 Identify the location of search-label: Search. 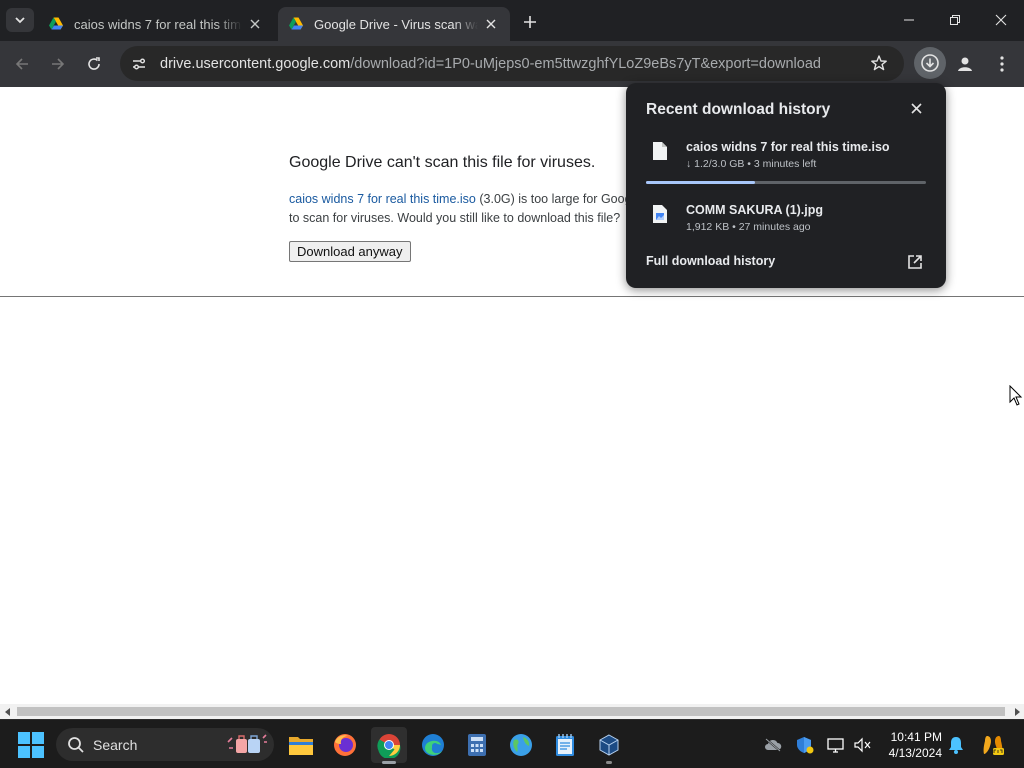
(115, 744).